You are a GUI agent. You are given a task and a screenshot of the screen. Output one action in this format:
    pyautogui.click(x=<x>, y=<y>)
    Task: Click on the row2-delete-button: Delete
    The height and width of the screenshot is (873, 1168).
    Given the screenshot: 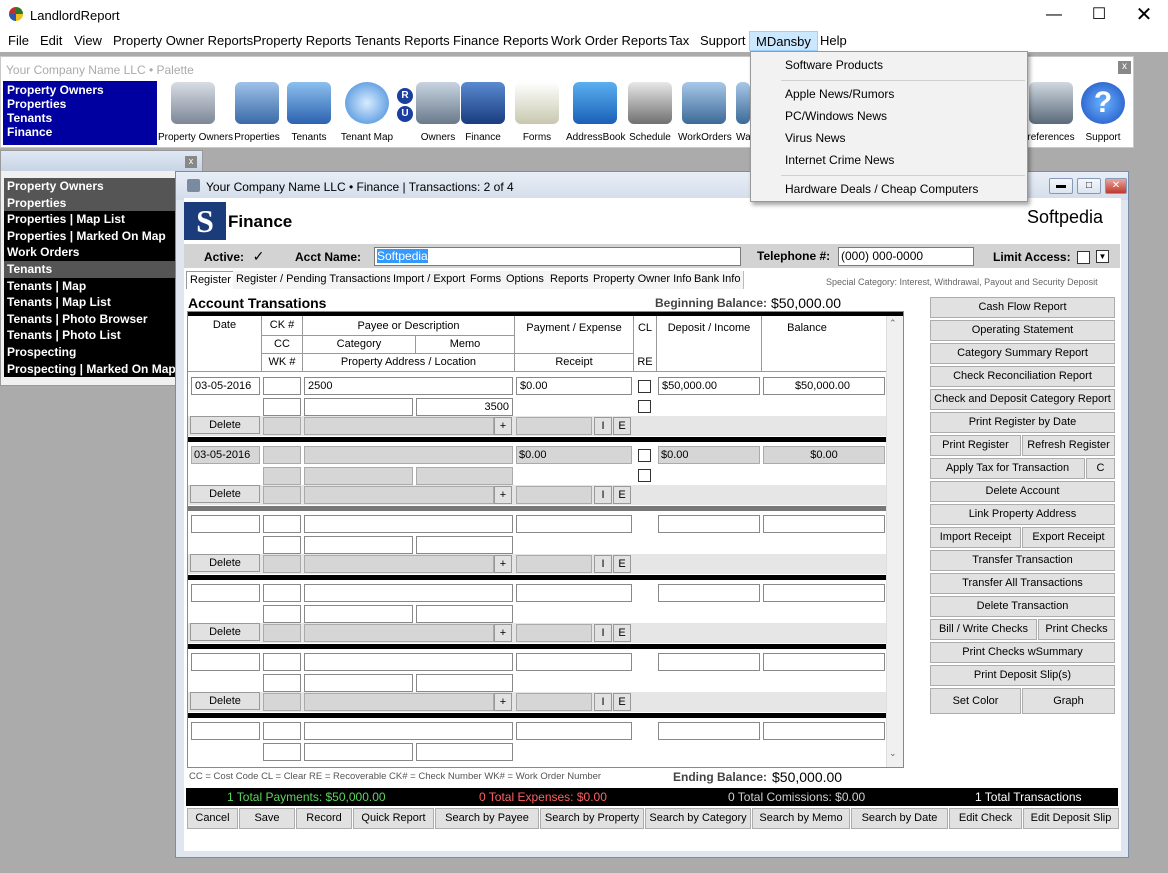 What is the action you would take?
    pyautogui.click(x=225, y=494)
    